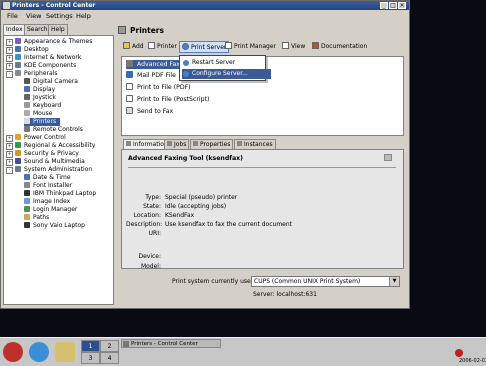 Image resolution: width=486 pixels, height=366 pixels. Describe the element at coordinates (42, 122) in the screenshot. I see `tree-item-printers: Printers` at that location.